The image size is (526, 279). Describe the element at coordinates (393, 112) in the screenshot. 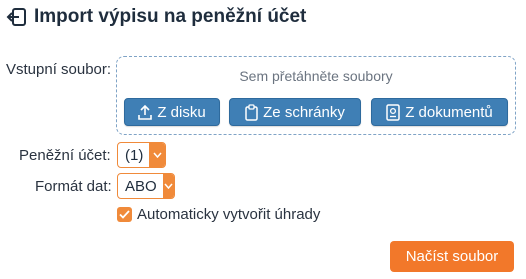

I see `document-icon` at that location.